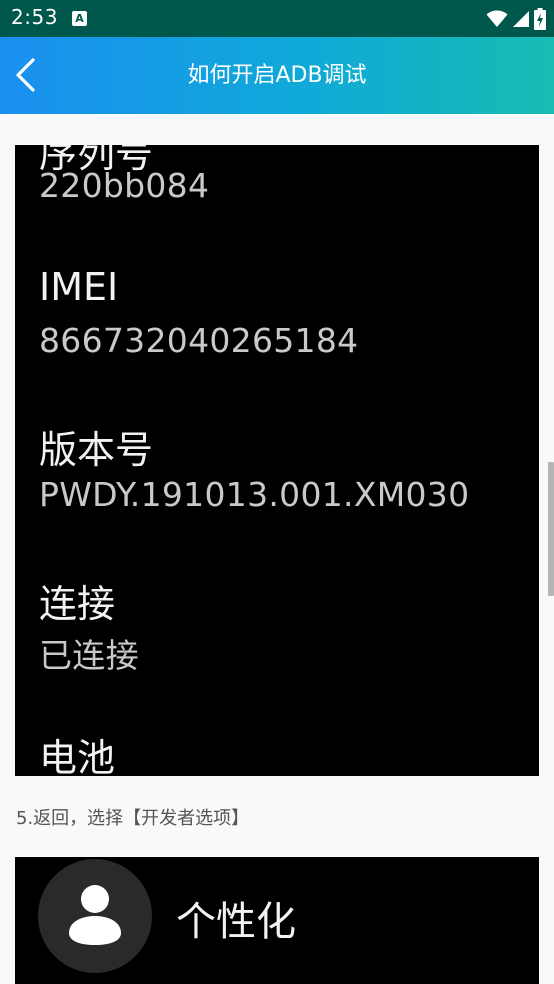 This screenshot has height=984, width=554. What do you see at coordinates (89, 655) in the screenshot?
I see `connection-value: 已连接` at bounding box center [89, 655].